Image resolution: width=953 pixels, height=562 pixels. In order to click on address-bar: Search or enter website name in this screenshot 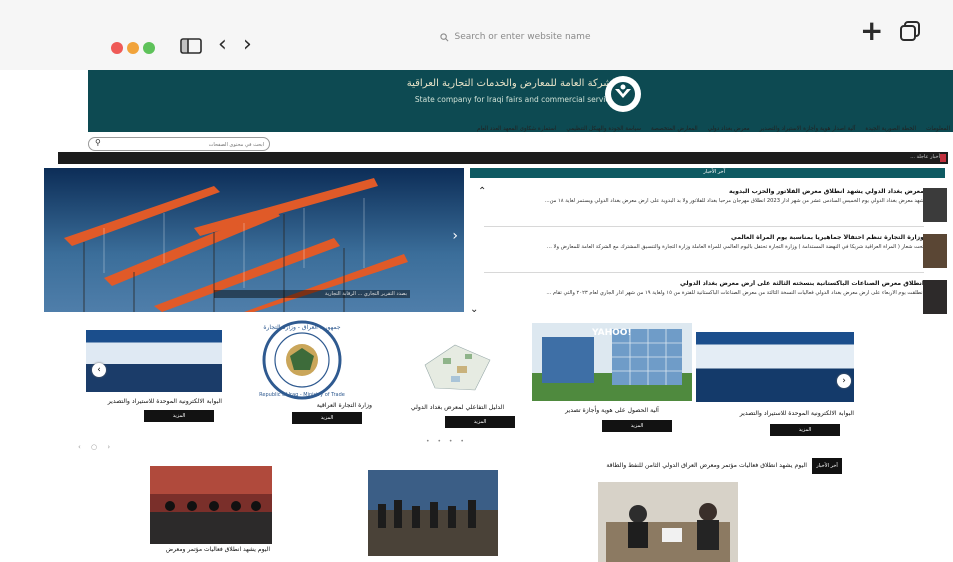, I will do `click(515, 37)`.